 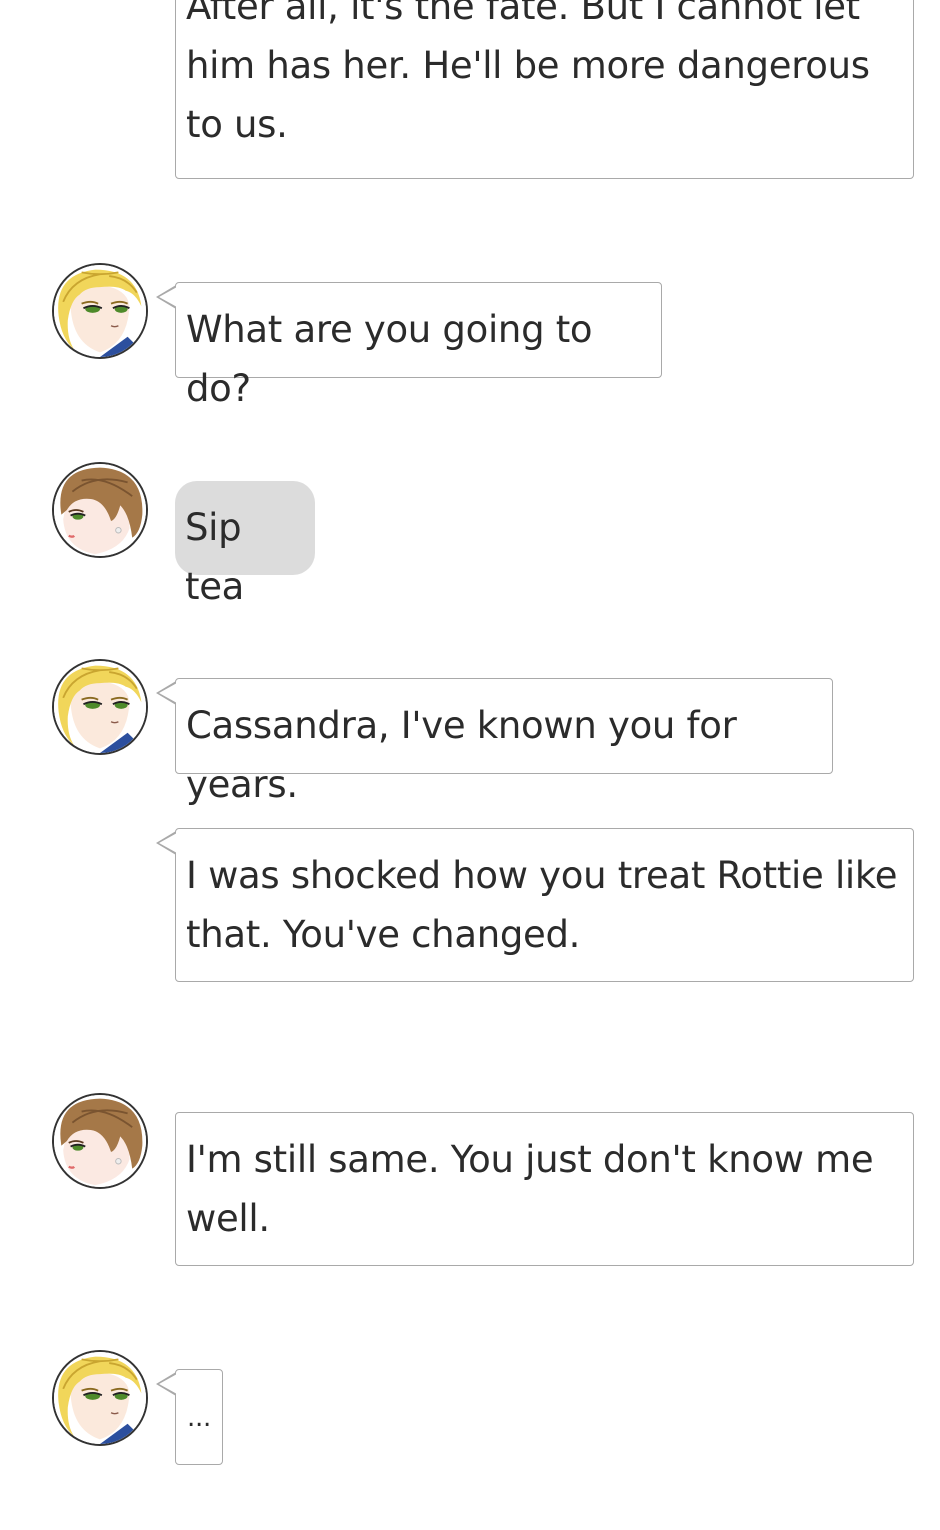 I want to click on message-text: Cassandra, I've known you for years., so click(x=461, y=755).